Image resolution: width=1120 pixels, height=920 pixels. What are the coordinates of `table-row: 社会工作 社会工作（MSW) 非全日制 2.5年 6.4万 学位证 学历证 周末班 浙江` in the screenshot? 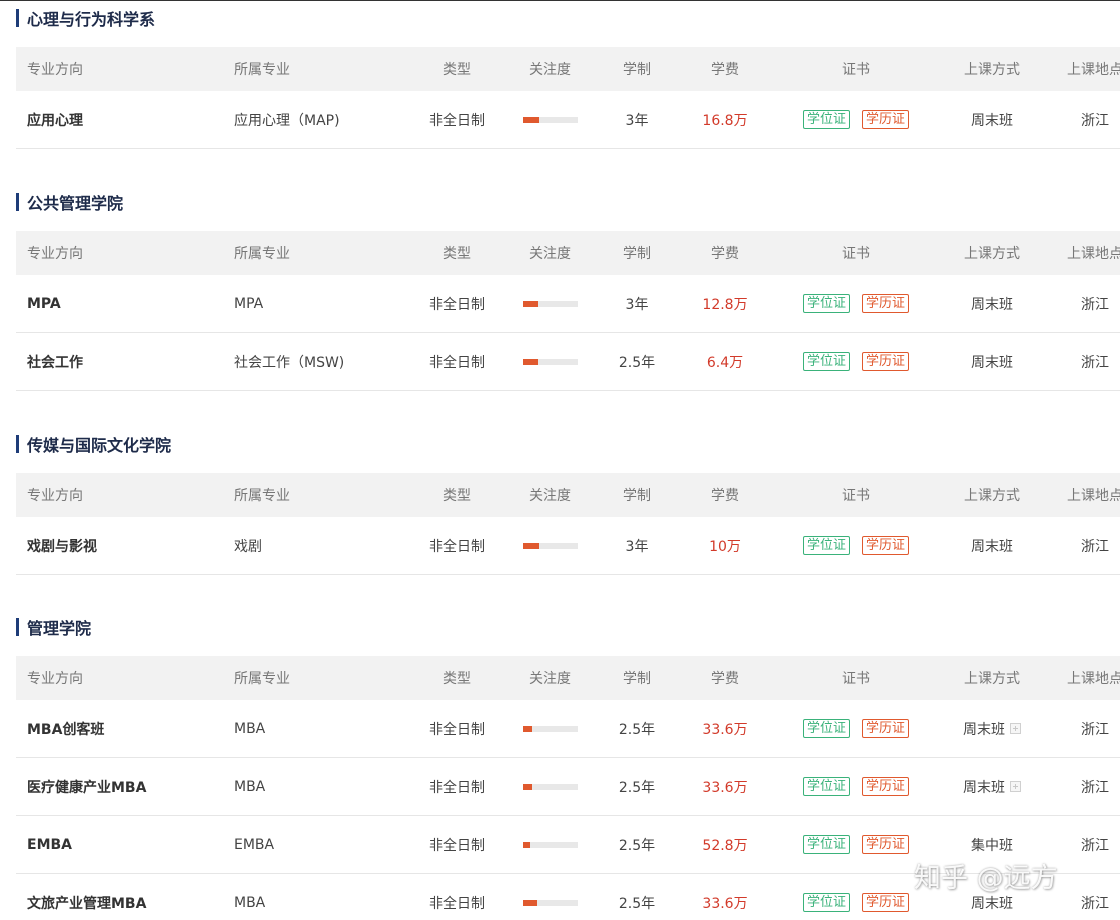 It's located at (568, 362).